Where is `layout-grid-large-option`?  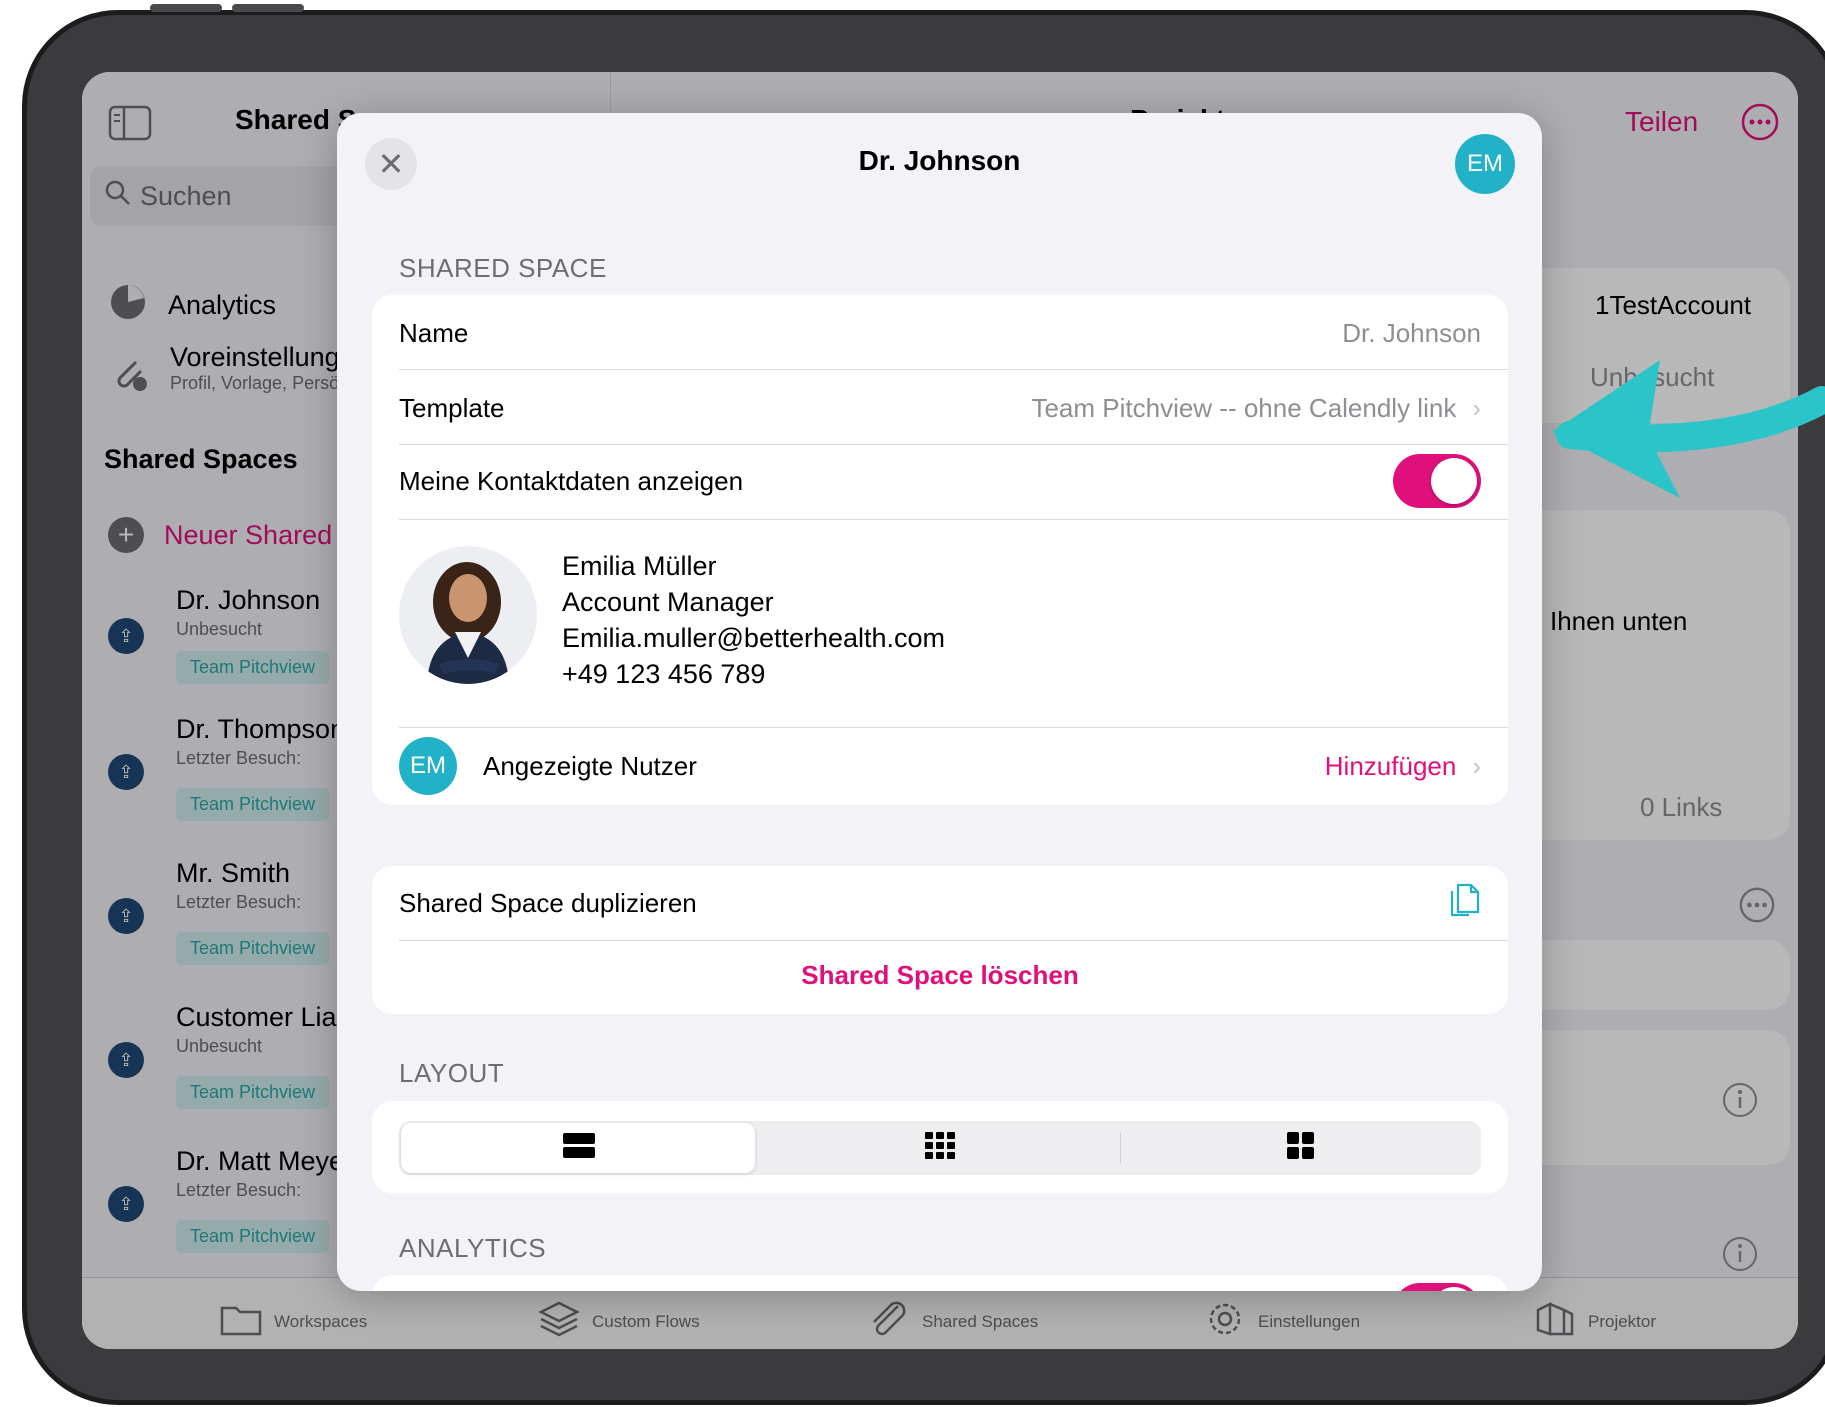
layout-grid-large-option is located at coordinates (1301, 1148).